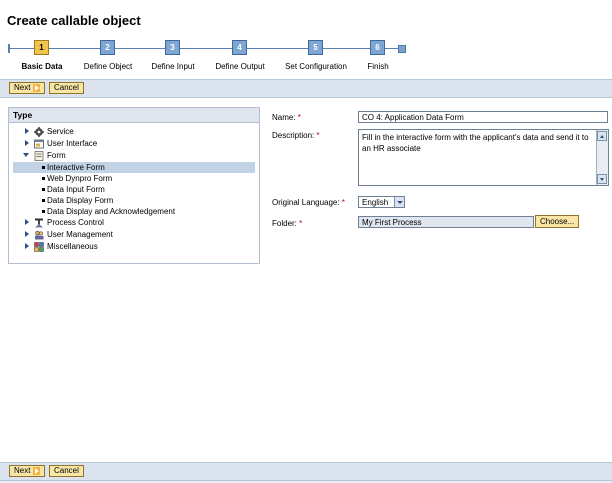  What do you see at coordinates (134, 167) in the screenshot?
I see `tree-item-interactive-form: Interactive Form` at bounding box center [134, 167].